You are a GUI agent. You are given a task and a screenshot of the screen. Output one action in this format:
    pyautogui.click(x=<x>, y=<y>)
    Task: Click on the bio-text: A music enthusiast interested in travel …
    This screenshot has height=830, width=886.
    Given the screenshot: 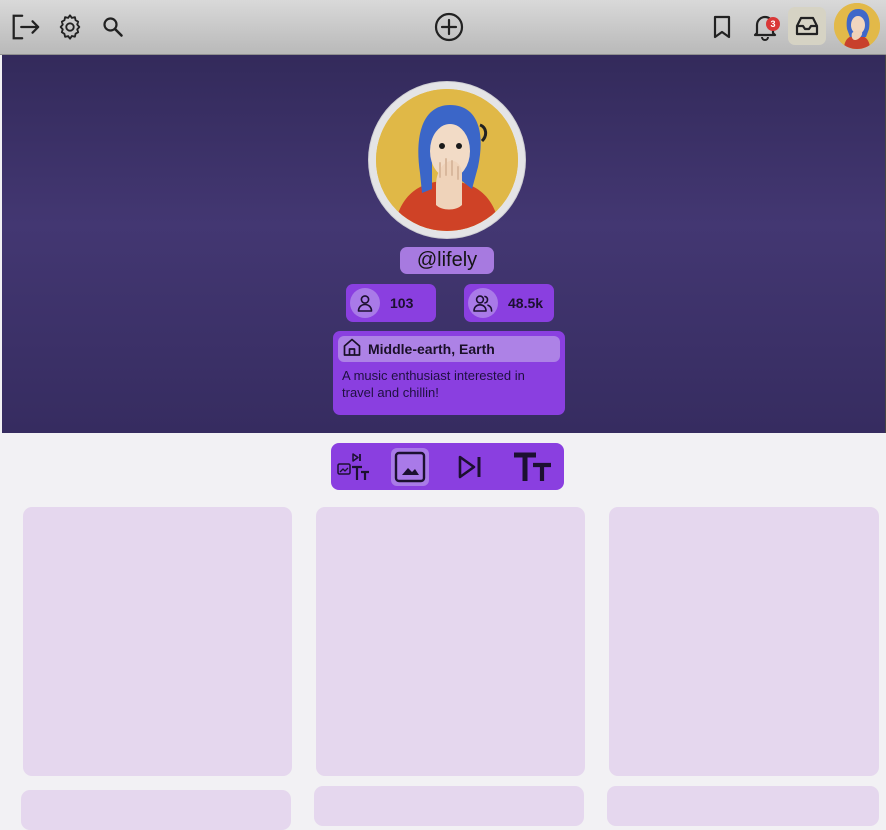 What is the action you would take?
    pyautogui.click(x=433, y=384)
    